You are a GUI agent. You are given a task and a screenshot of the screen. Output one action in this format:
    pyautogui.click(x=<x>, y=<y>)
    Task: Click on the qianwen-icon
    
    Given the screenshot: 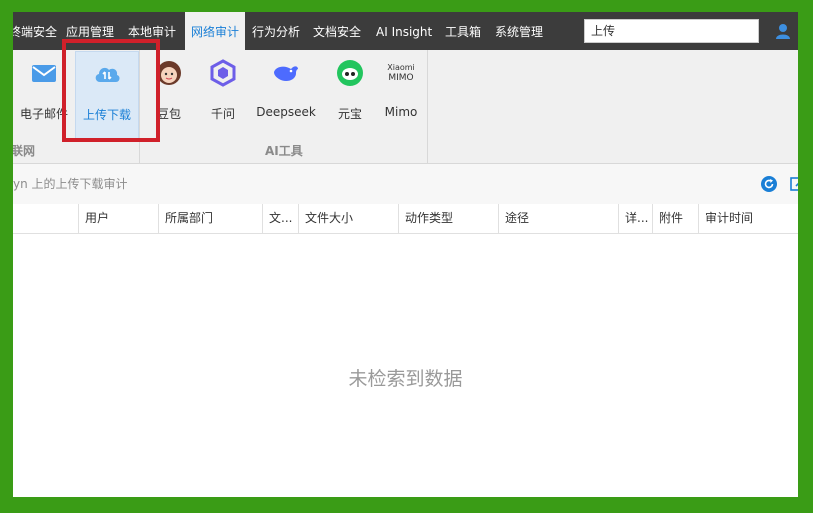 What is the action you would take?
    pyautogui.click(x=223, y=73)
    